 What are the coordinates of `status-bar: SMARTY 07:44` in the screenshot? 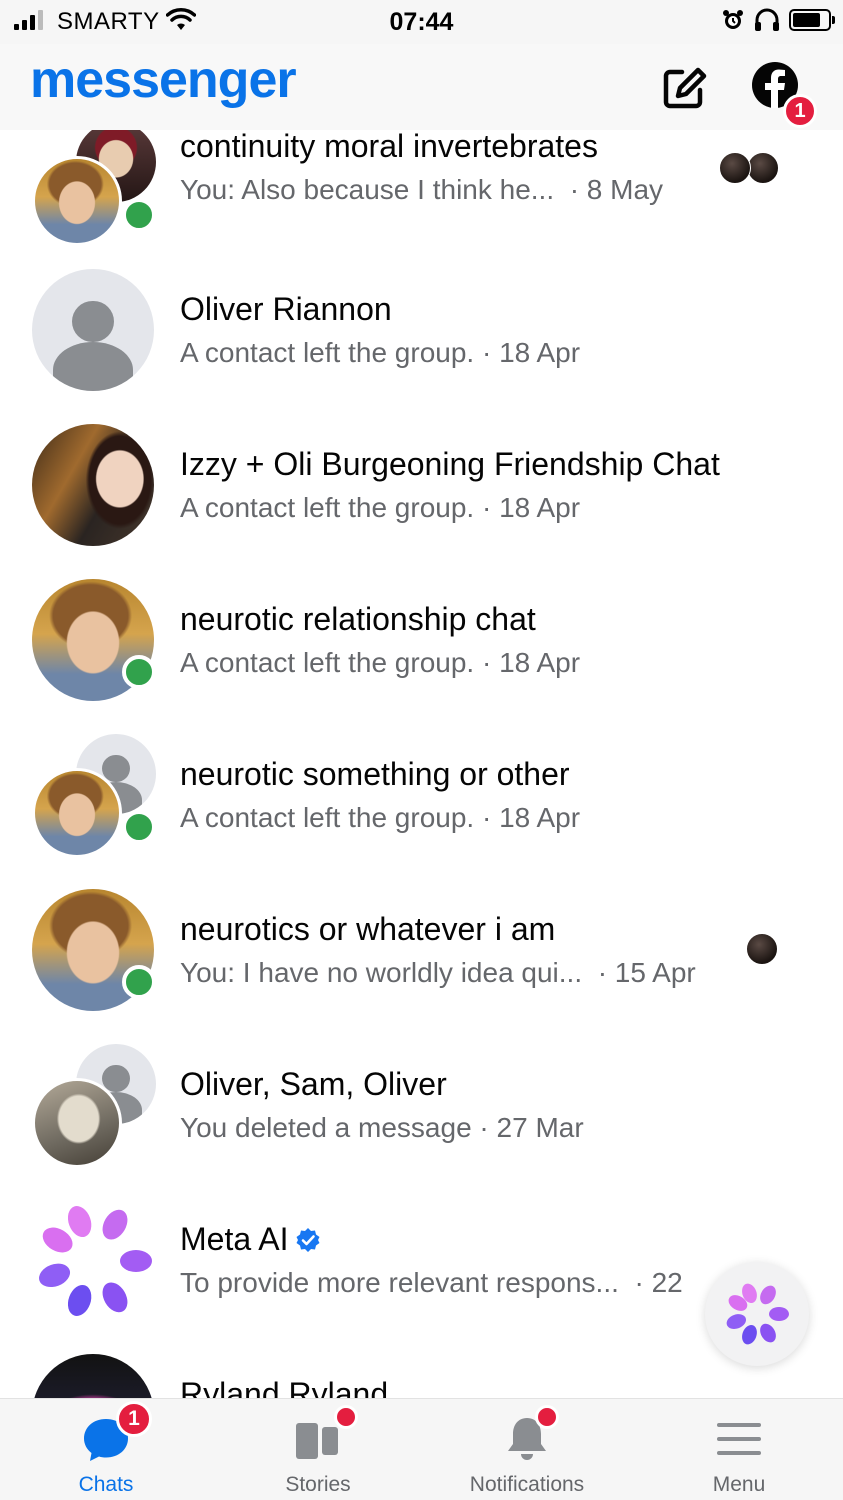 It's located at (421, 22).